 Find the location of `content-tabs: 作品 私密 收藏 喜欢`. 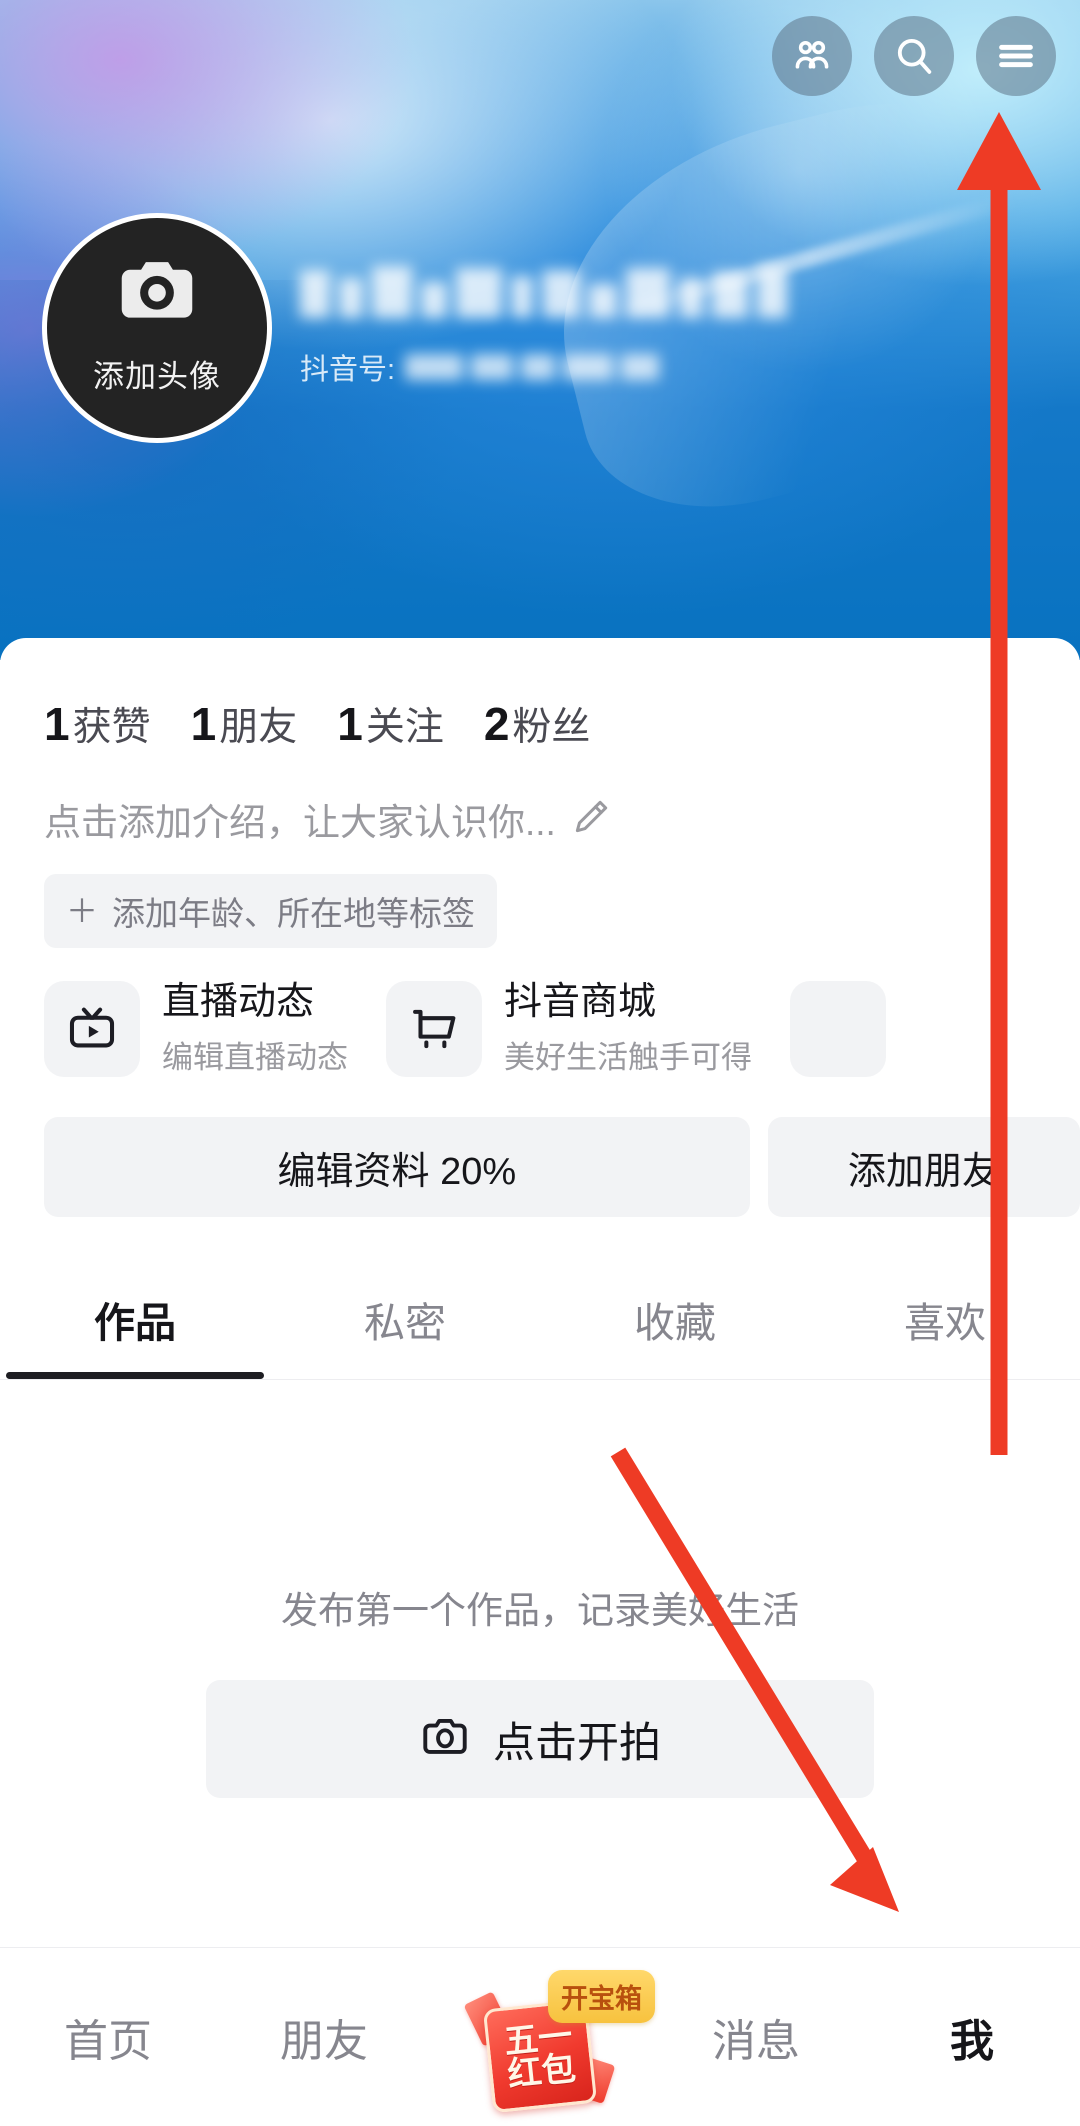

content-tabs: 作品 私密 收藏 喜欢 is located at coordinates (540, 1322).